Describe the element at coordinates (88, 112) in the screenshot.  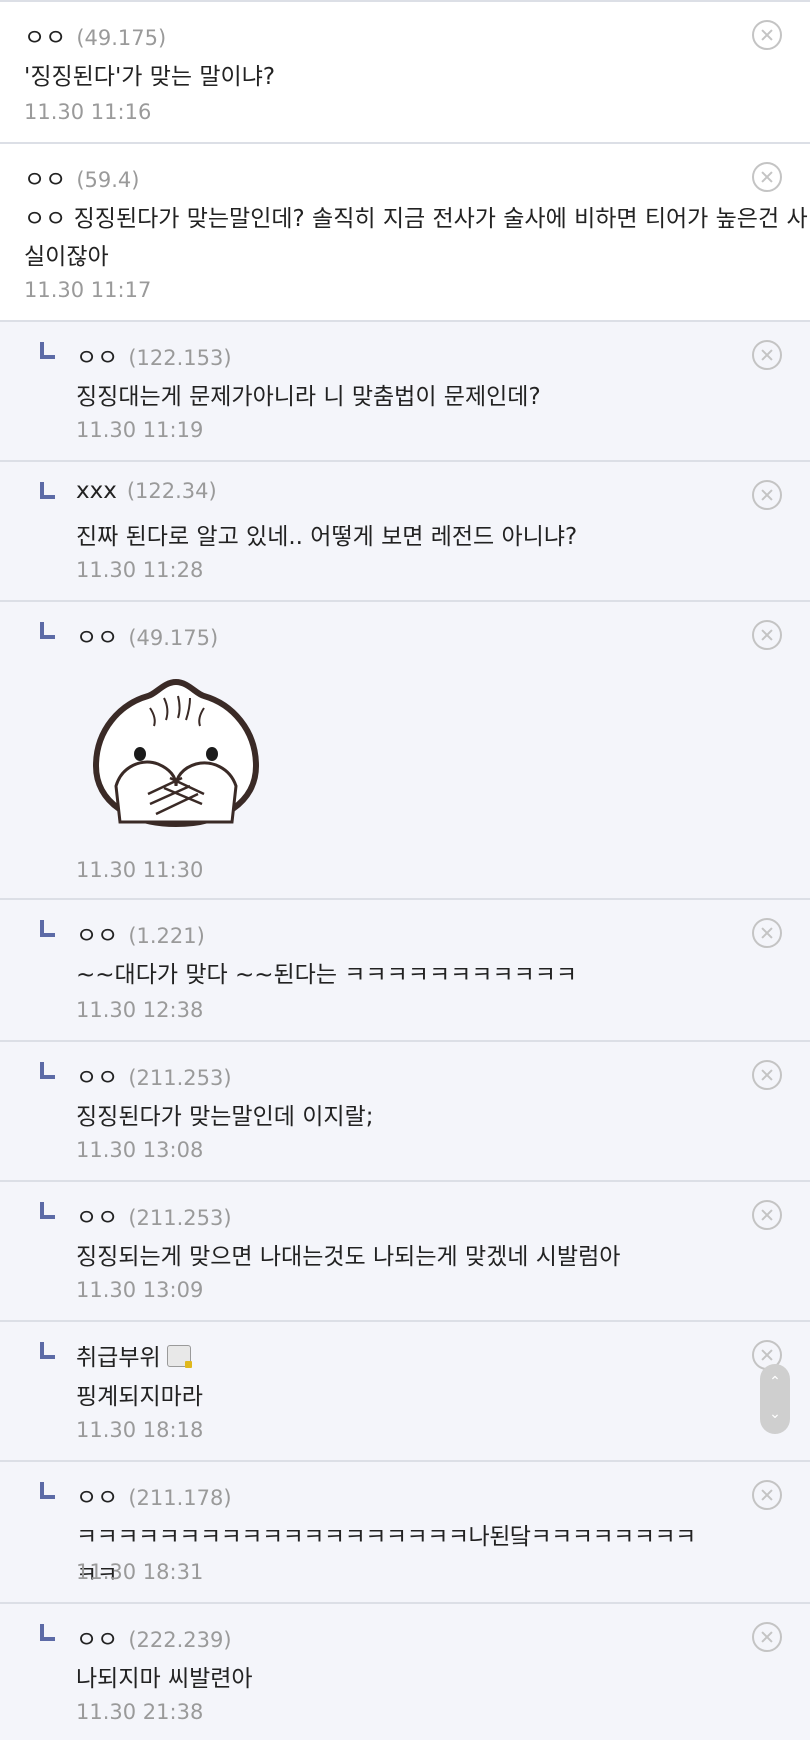
I see `comment-time: 11.30 11:16` at that location.